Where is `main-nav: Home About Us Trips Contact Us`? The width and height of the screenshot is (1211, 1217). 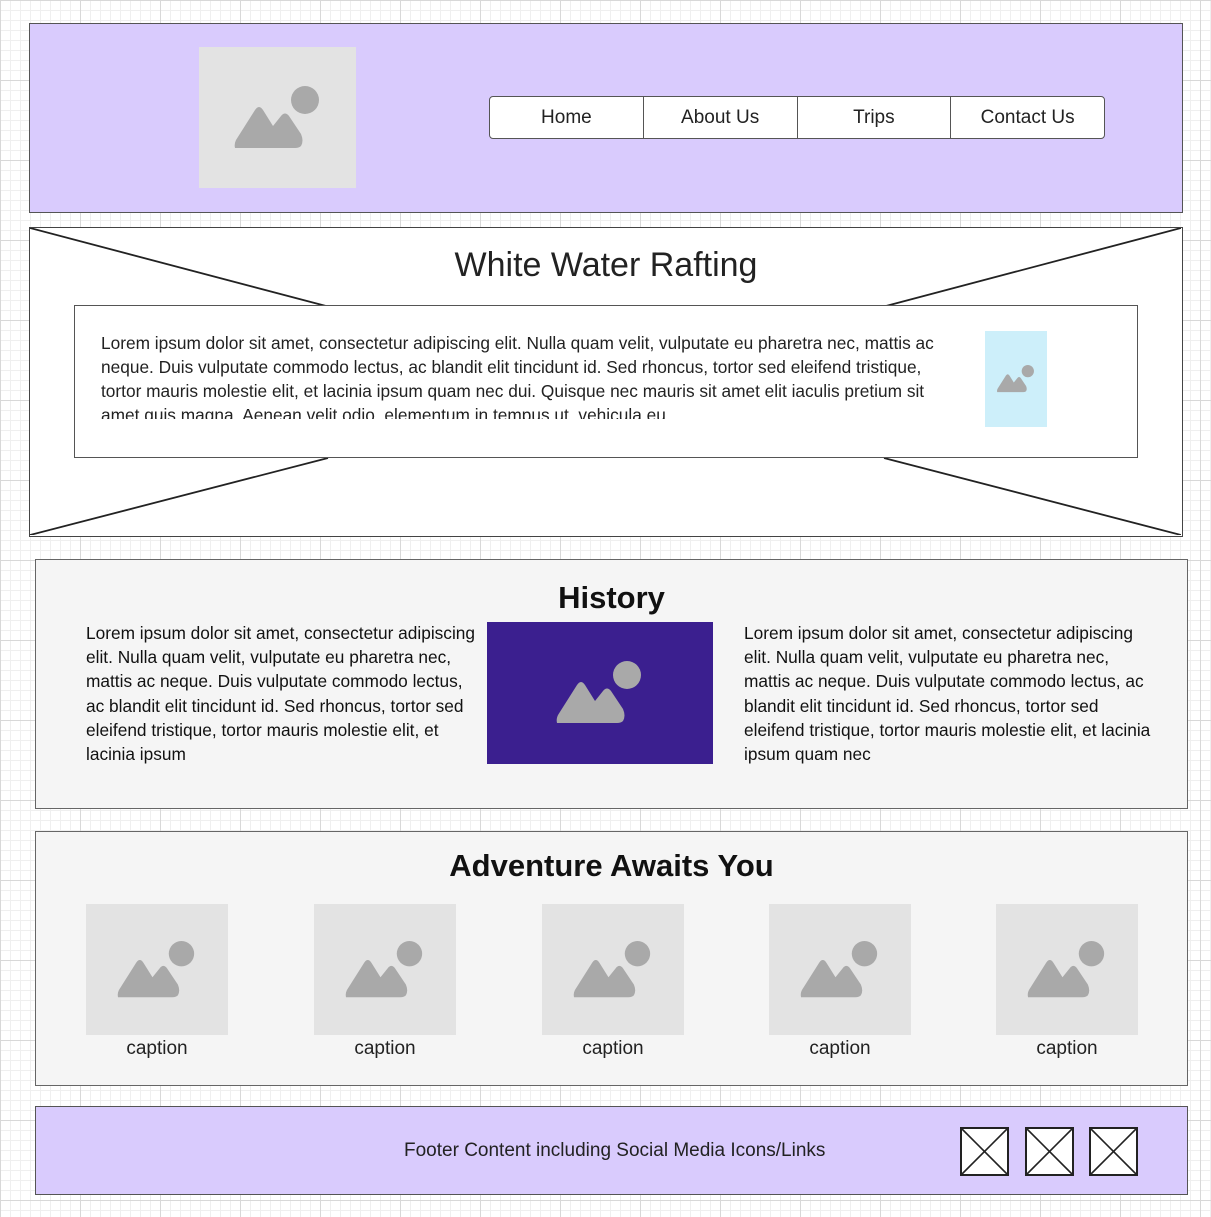 main-nav: Home About Us Trips Contact Us is located at coordinates (797, 117).